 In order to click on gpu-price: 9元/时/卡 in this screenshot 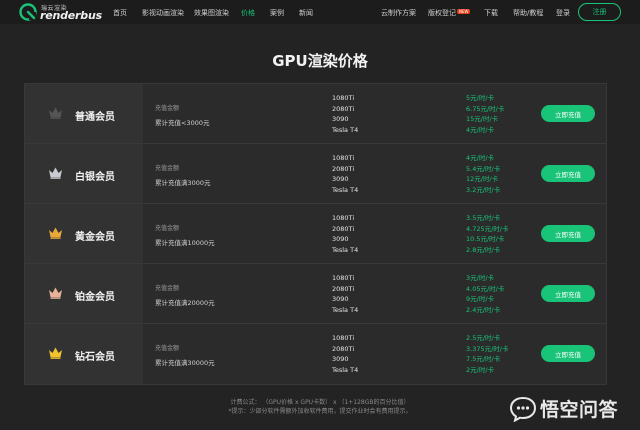, I will do `click(480, 299)`.